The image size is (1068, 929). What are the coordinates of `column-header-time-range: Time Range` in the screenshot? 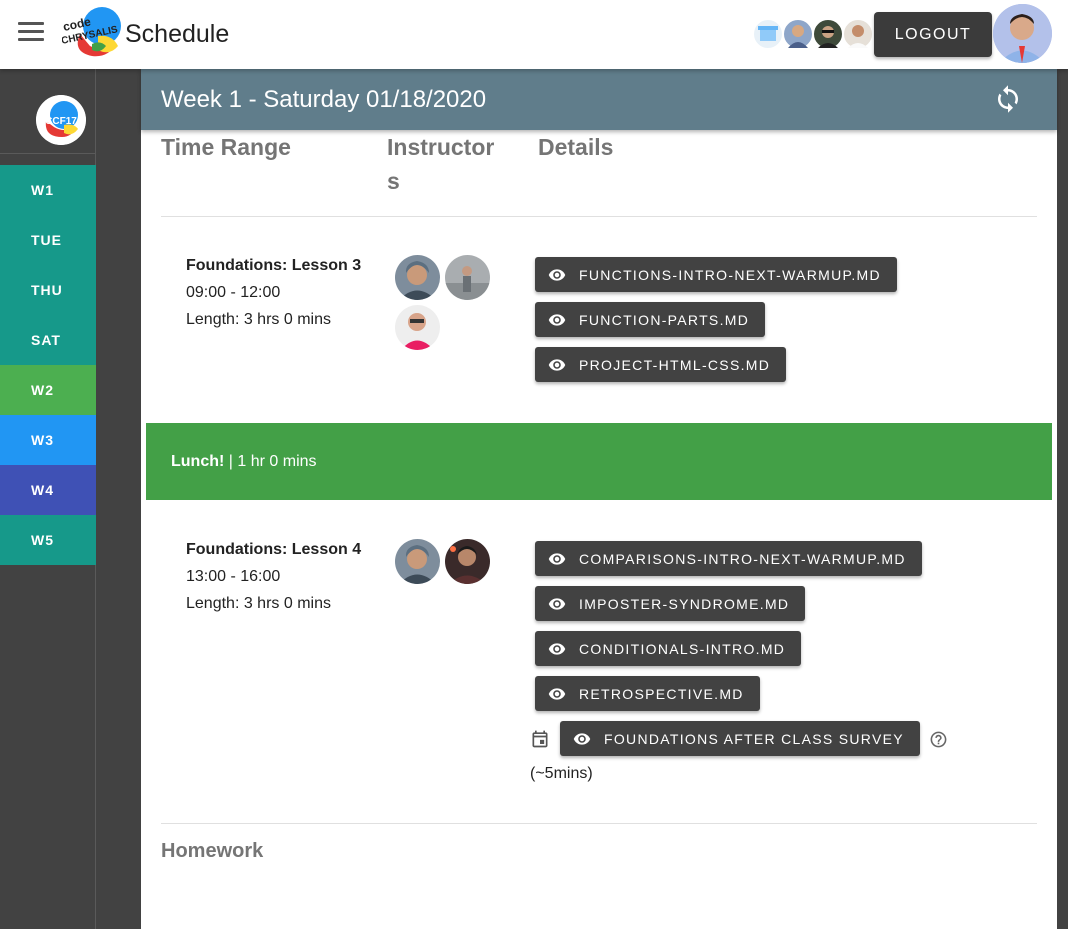 It's located at (226, 147).